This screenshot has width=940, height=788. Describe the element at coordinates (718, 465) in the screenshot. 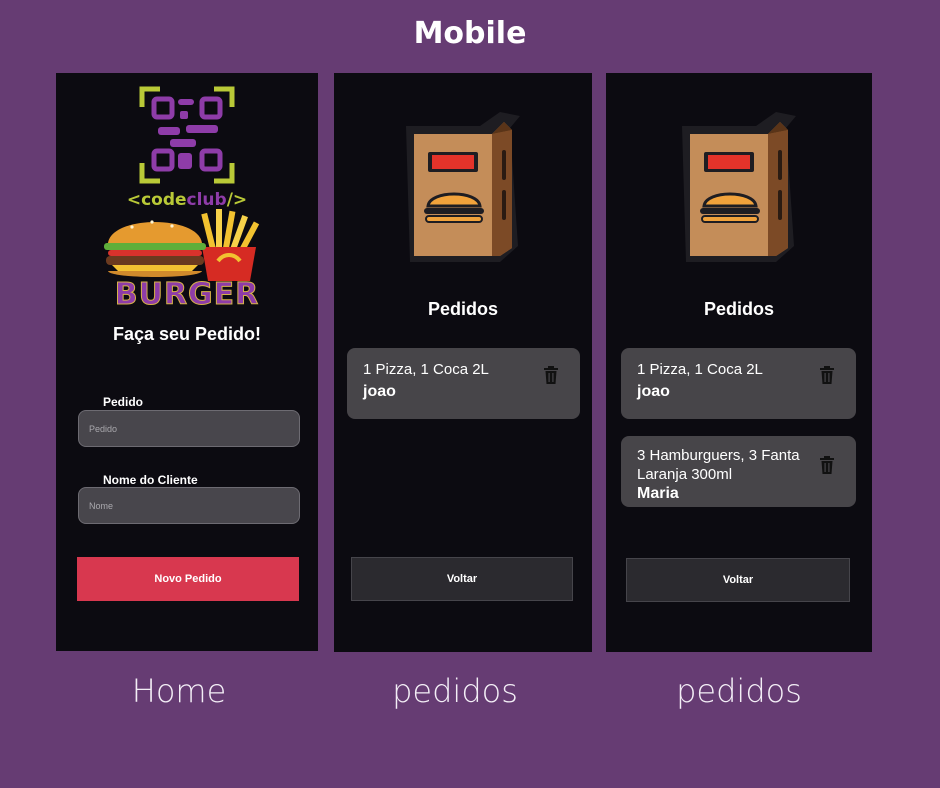

I see `order-items: 3 Hamburguers, 3 Fanta Laranja 300ml` at that location.